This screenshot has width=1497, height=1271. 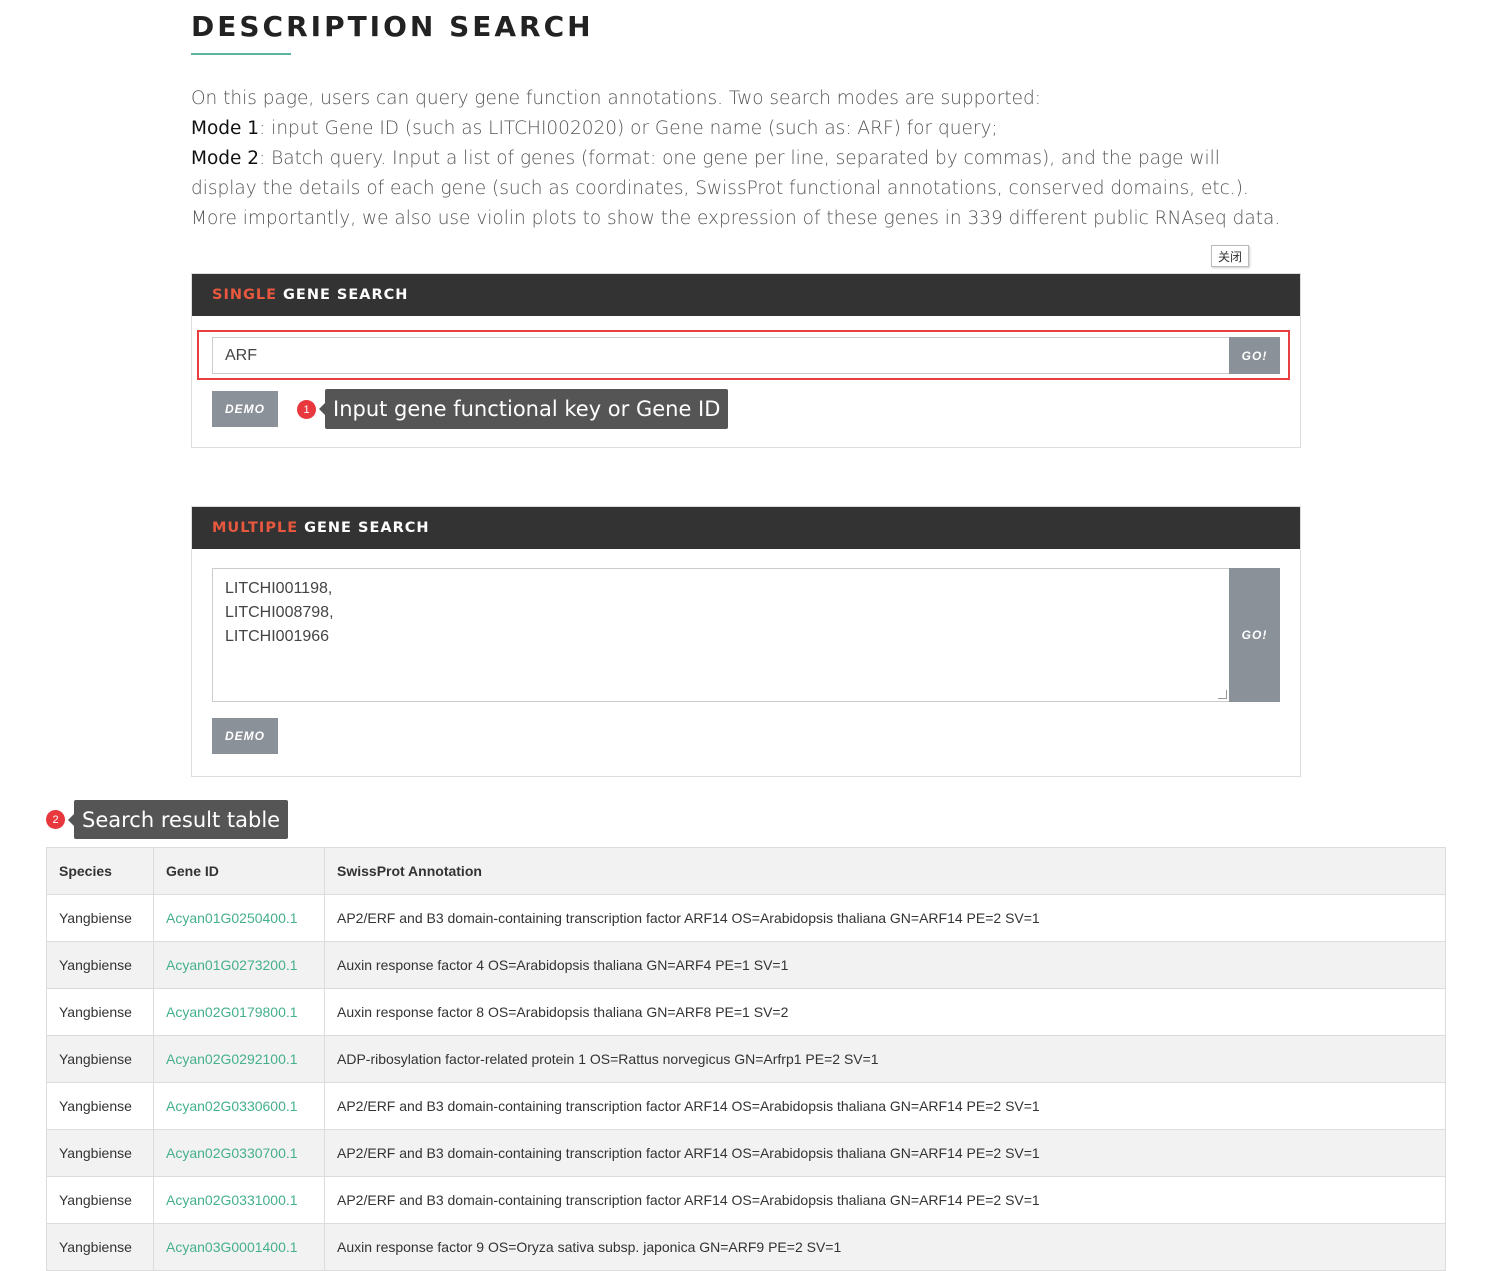 What do you see at coordinates (241, 54) in the screenshot?
I see `title-underline` at bounding box center [241, 54].